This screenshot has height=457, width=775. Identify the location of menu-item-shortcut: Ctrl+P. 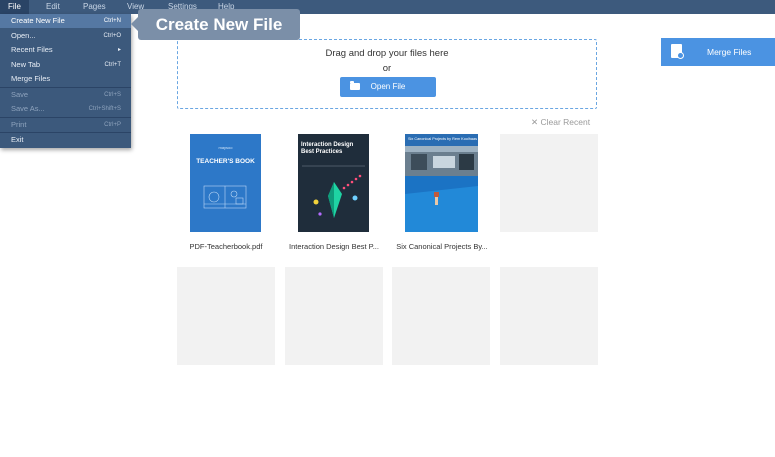
(112, 125).